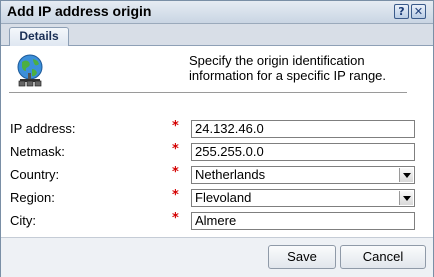  What do you see at coordinates (302, 257) in the screenshot?
I see `save-button: Save` at bounding box center [302, 257].